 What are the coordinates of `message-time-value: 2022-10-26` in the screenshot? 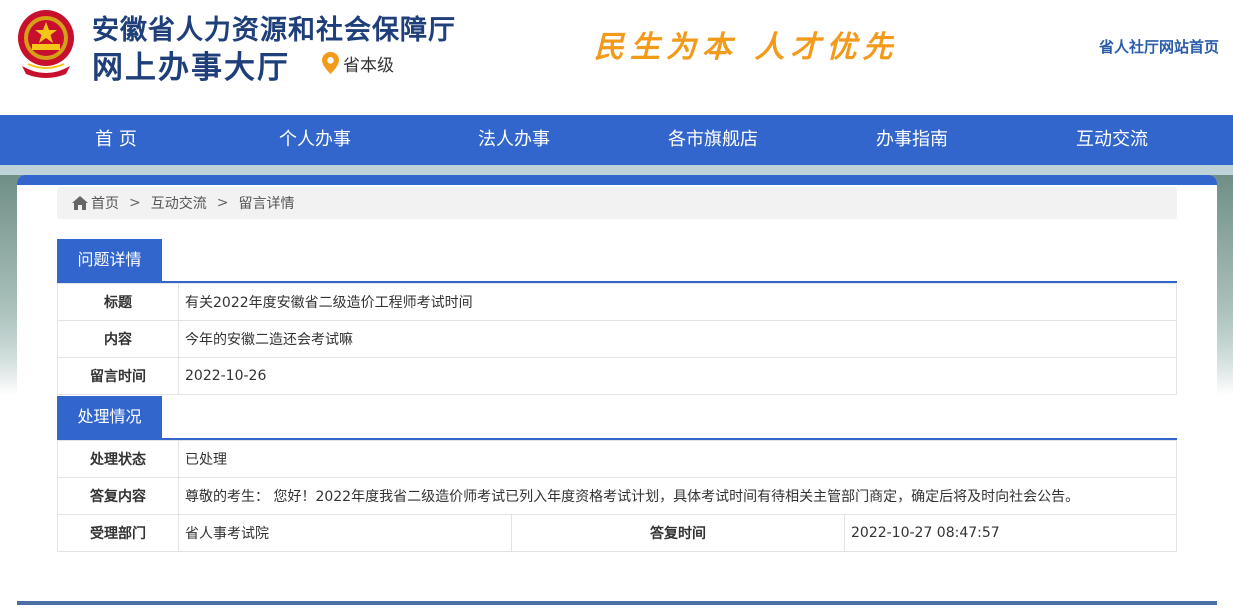 It's located at (677, 376).